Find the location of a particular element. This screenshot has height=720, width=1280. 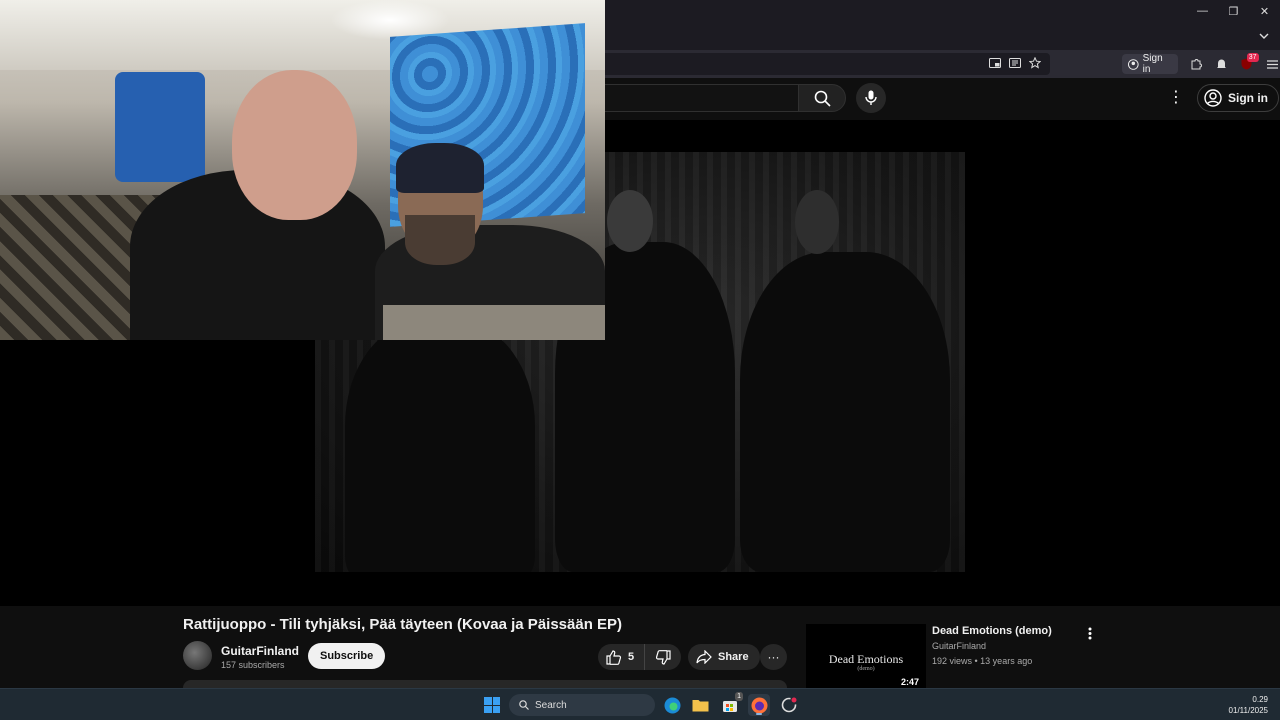

edge-icon is located at coordinates (672, 705).